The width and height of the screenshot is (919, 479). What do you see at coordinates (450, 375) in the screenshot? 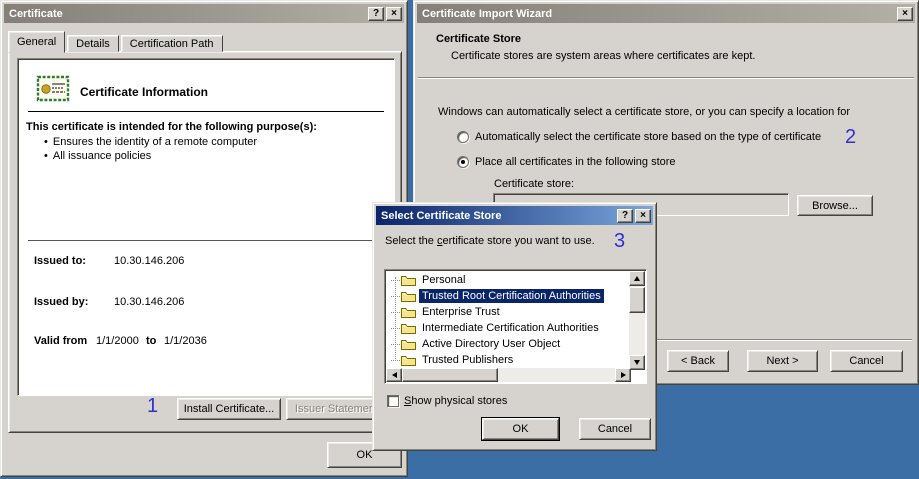
I see `horizontal-scroll-thumb` at bounding box center [450, 375].